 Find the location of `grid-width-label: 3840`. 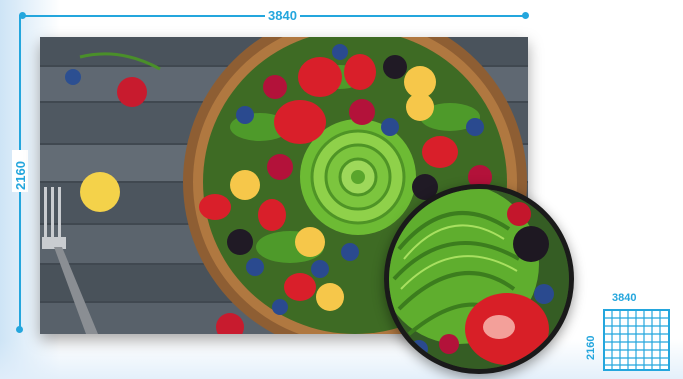

grid-width-label: 3840 is located at coordinates (624, 298).